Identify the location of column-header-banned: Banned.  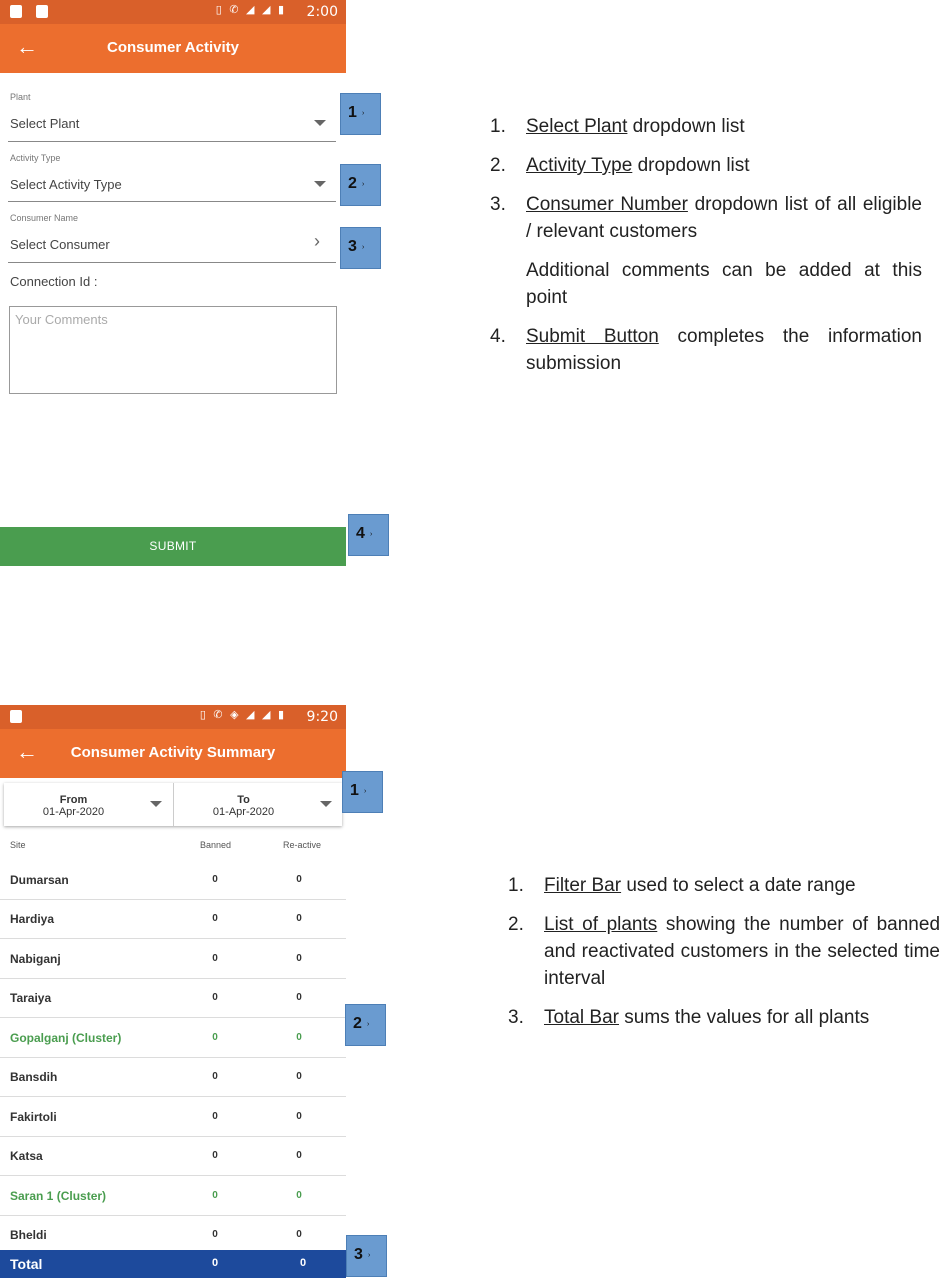
(216, 845).